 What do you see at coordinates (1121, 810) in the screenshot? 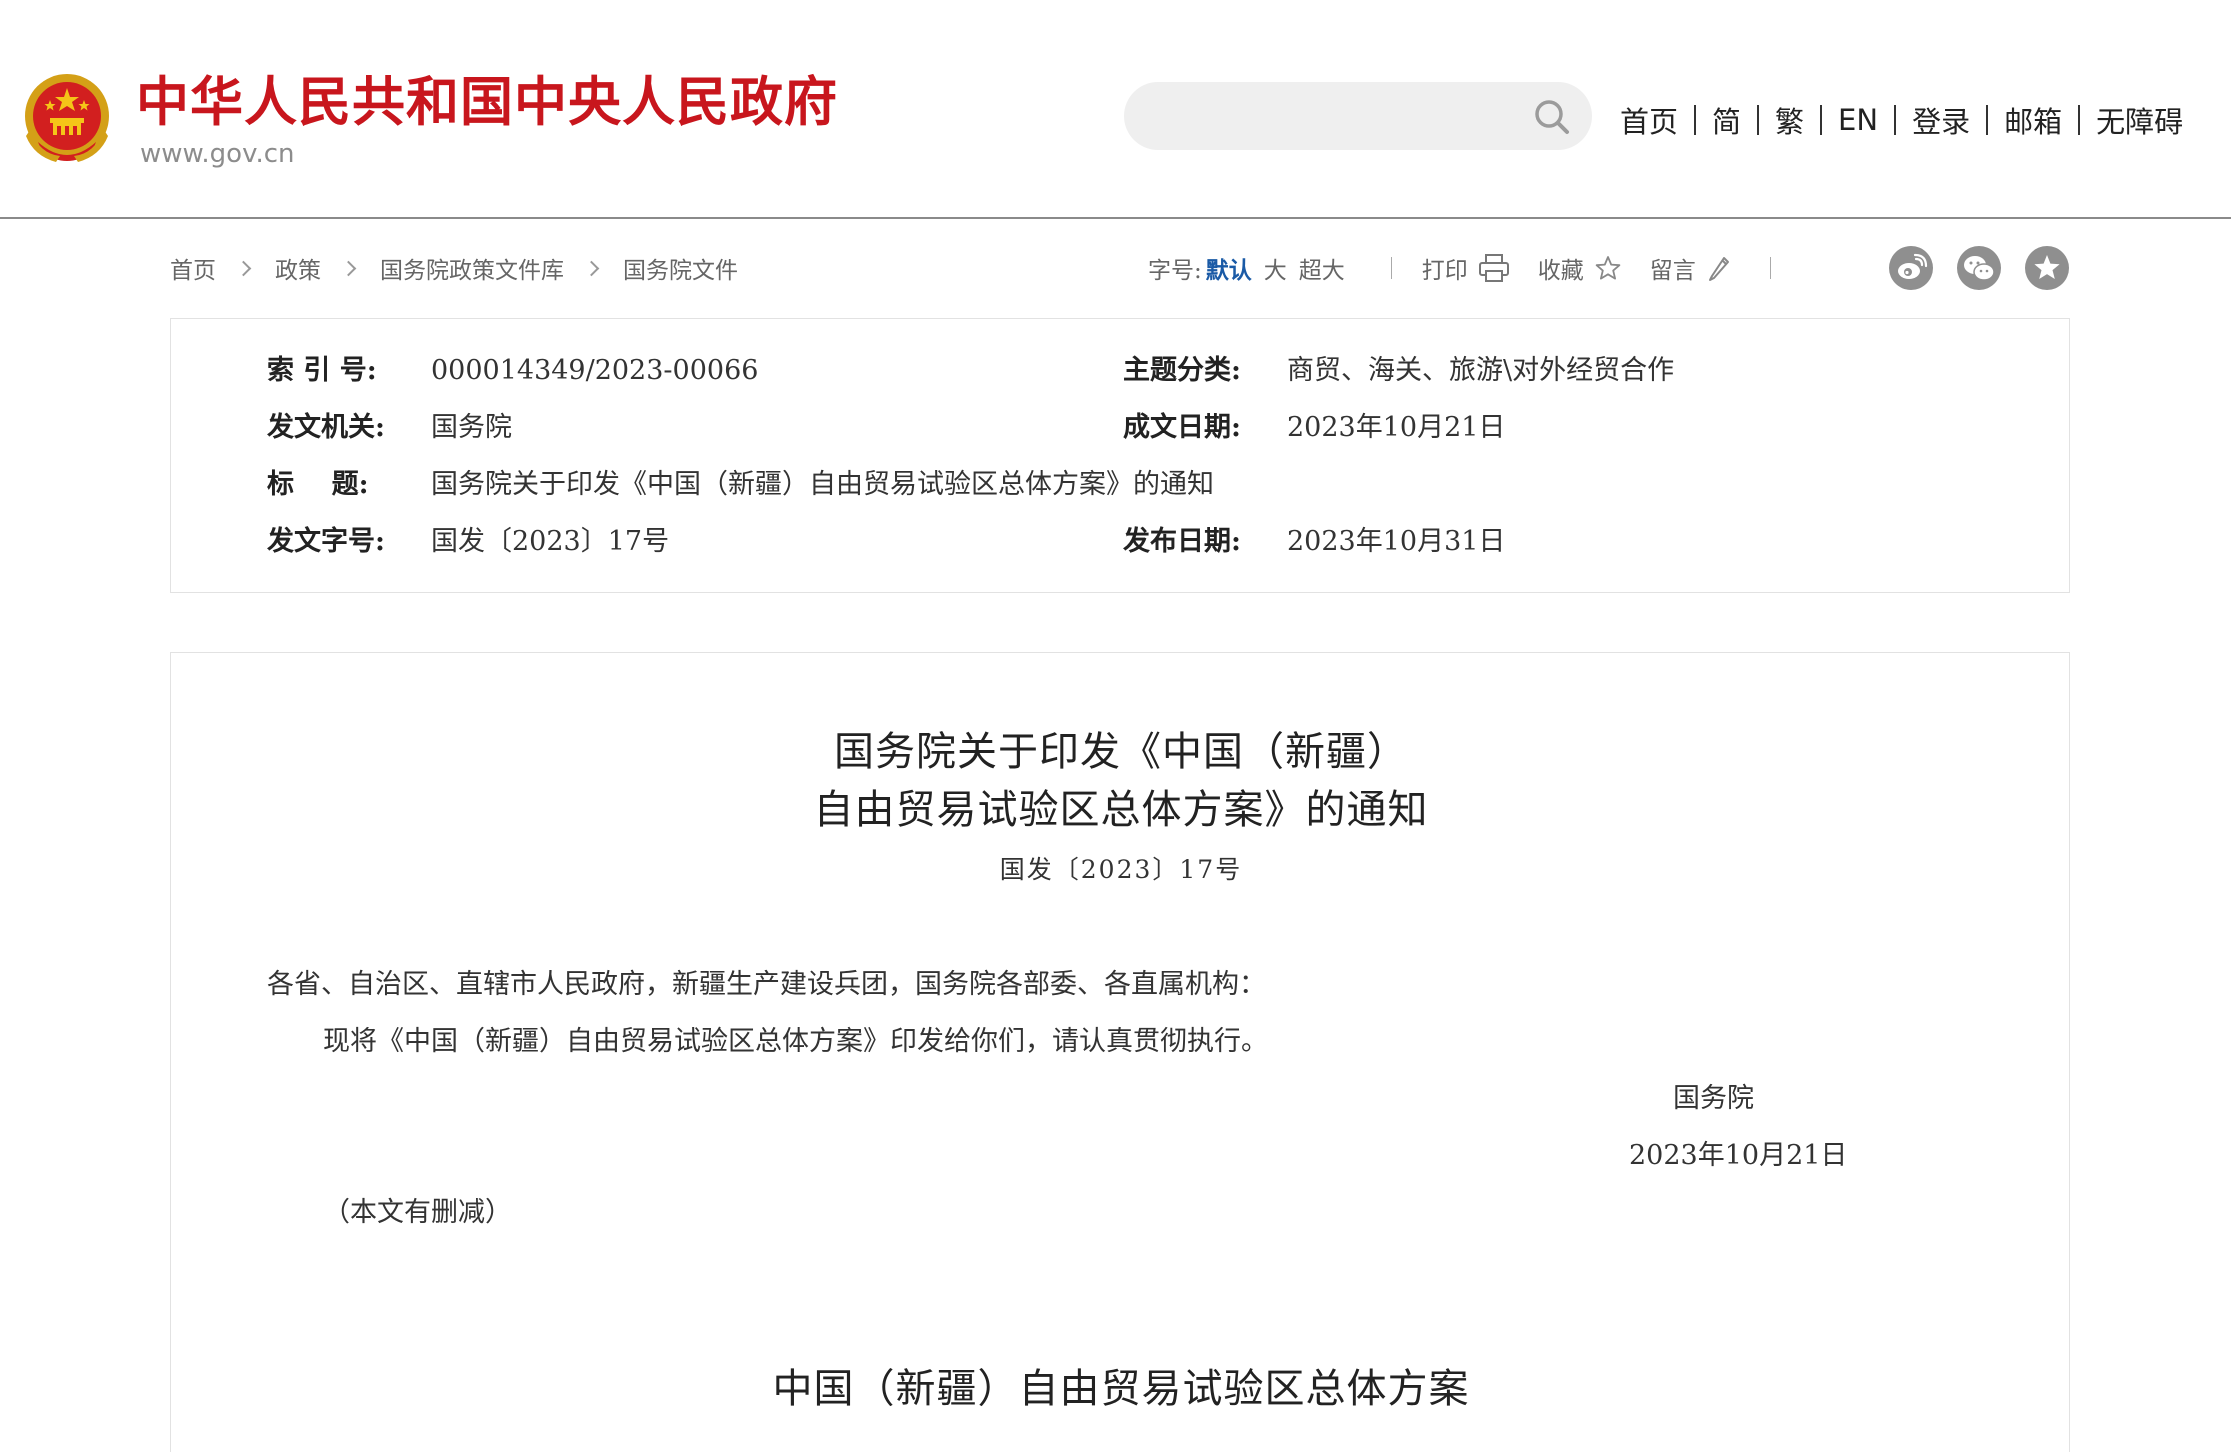
I see `article-title-line: 自由贸易试验区总体方案》的通知` at bounding box center [1121, 810].